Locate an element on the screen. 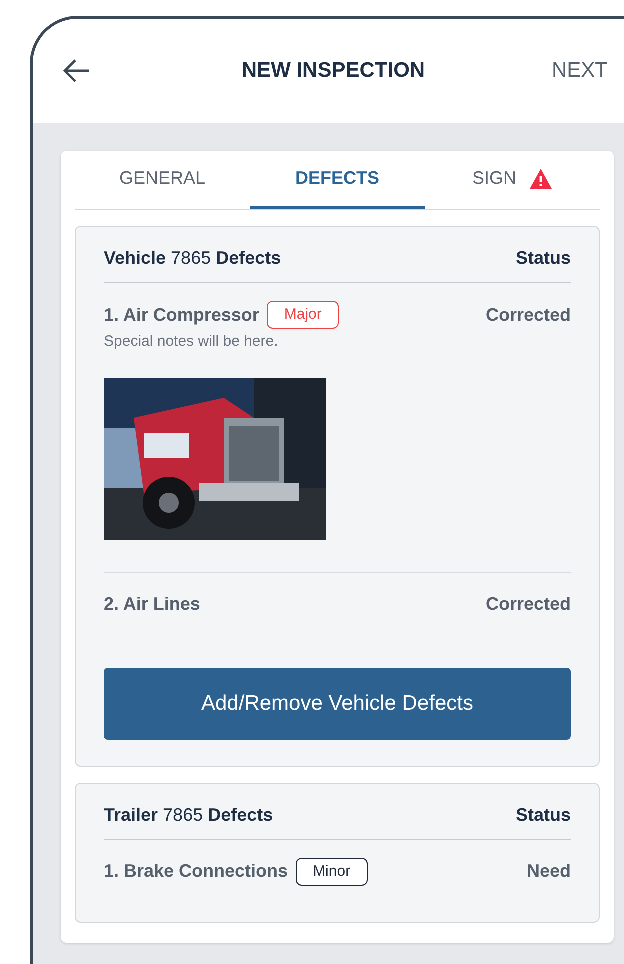 This screenshot has height=964, width=624. severity-tag: Major is located at coordinates (303, 315).